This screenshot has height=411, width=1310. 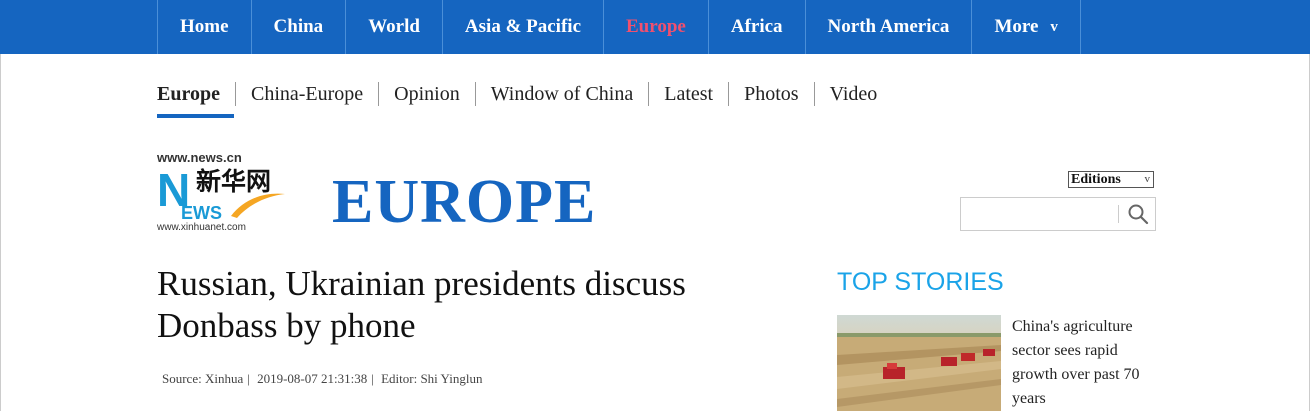 I want to click on page-border-left, so click(x=0, y=232).